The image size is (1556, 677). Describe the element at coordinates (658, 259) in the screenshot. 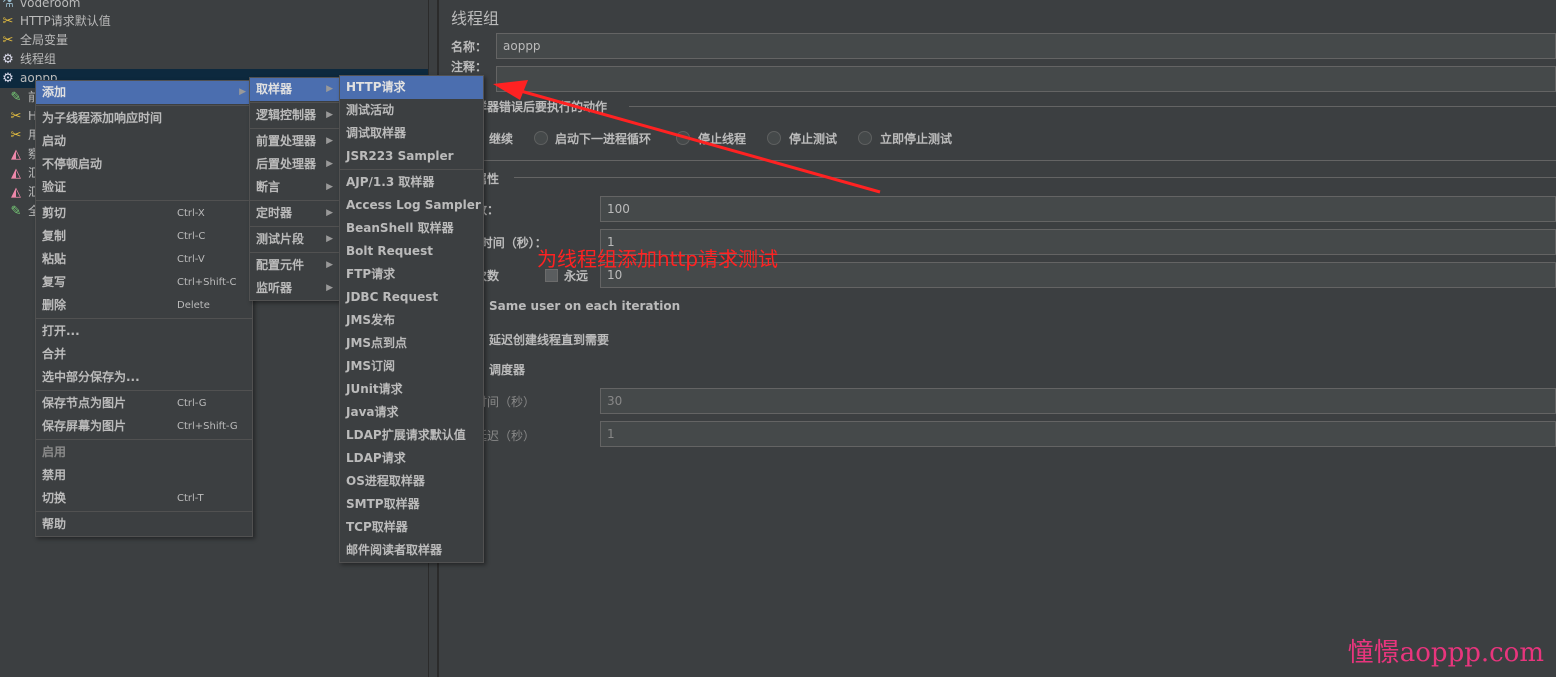

I see `annotation-text: 为线程组添加http请求测试` at that location.